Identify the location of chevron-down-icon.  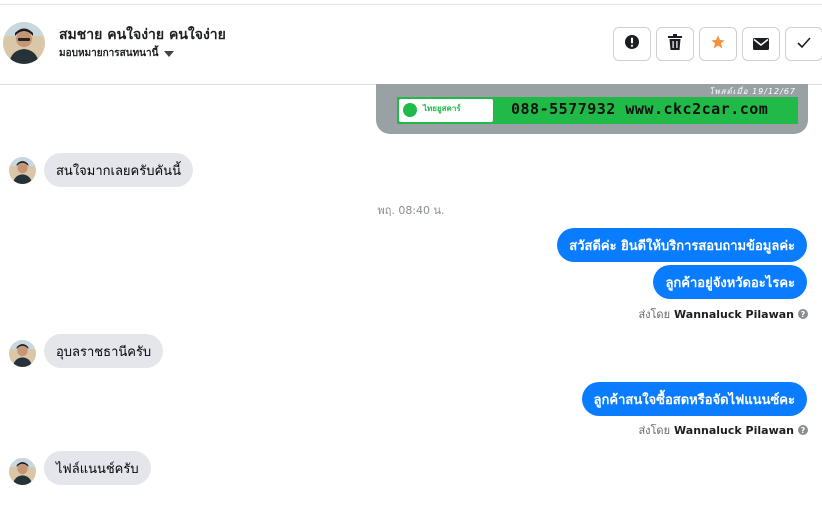
(169, 53).